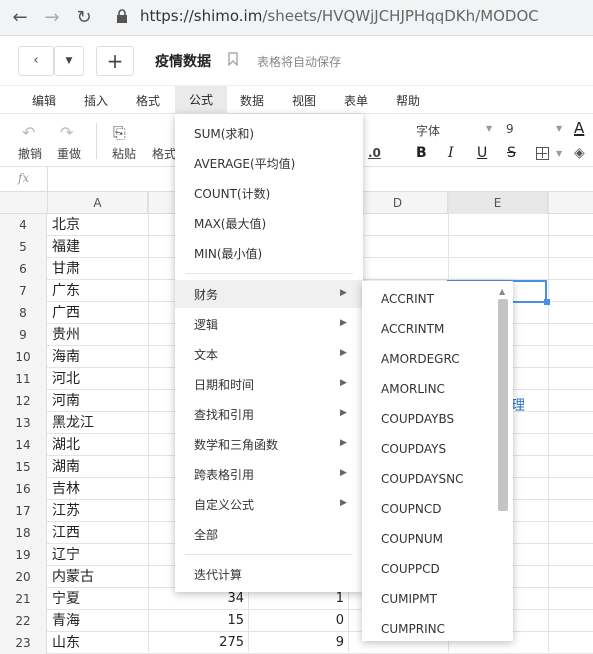  Describe the element at coordinates (409, 599) in the screenshot. I see `submenu-item: CUMIPMT` at that location.